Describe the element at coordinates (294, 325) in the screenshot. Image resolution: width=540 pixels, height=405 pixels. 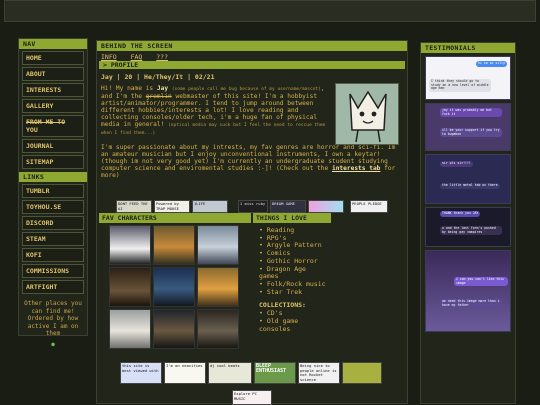
I see `list-item: Old game consoles` at that location.